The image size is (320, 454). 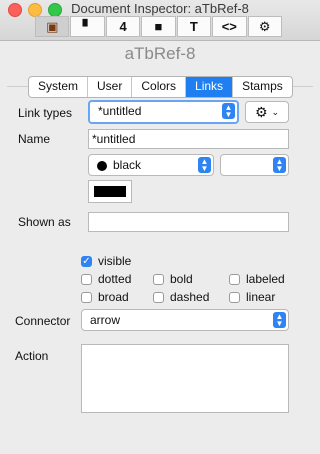 What do you see at coordinates (151, 165) in the screenshot?
I see `link-color-select: black ▲ ▼` at bounding box center [151, 165].